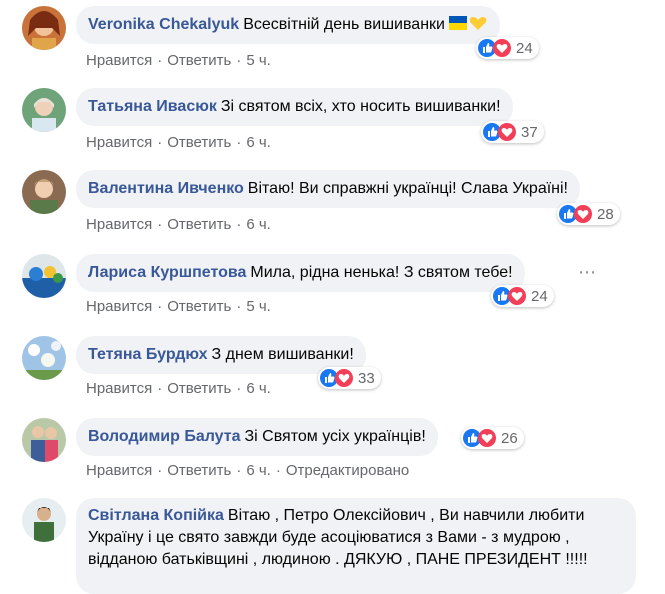 Image resolution: width=665 pixels, height=594 pixels. I want to click on reaction-count: 26, so click(509, 438).